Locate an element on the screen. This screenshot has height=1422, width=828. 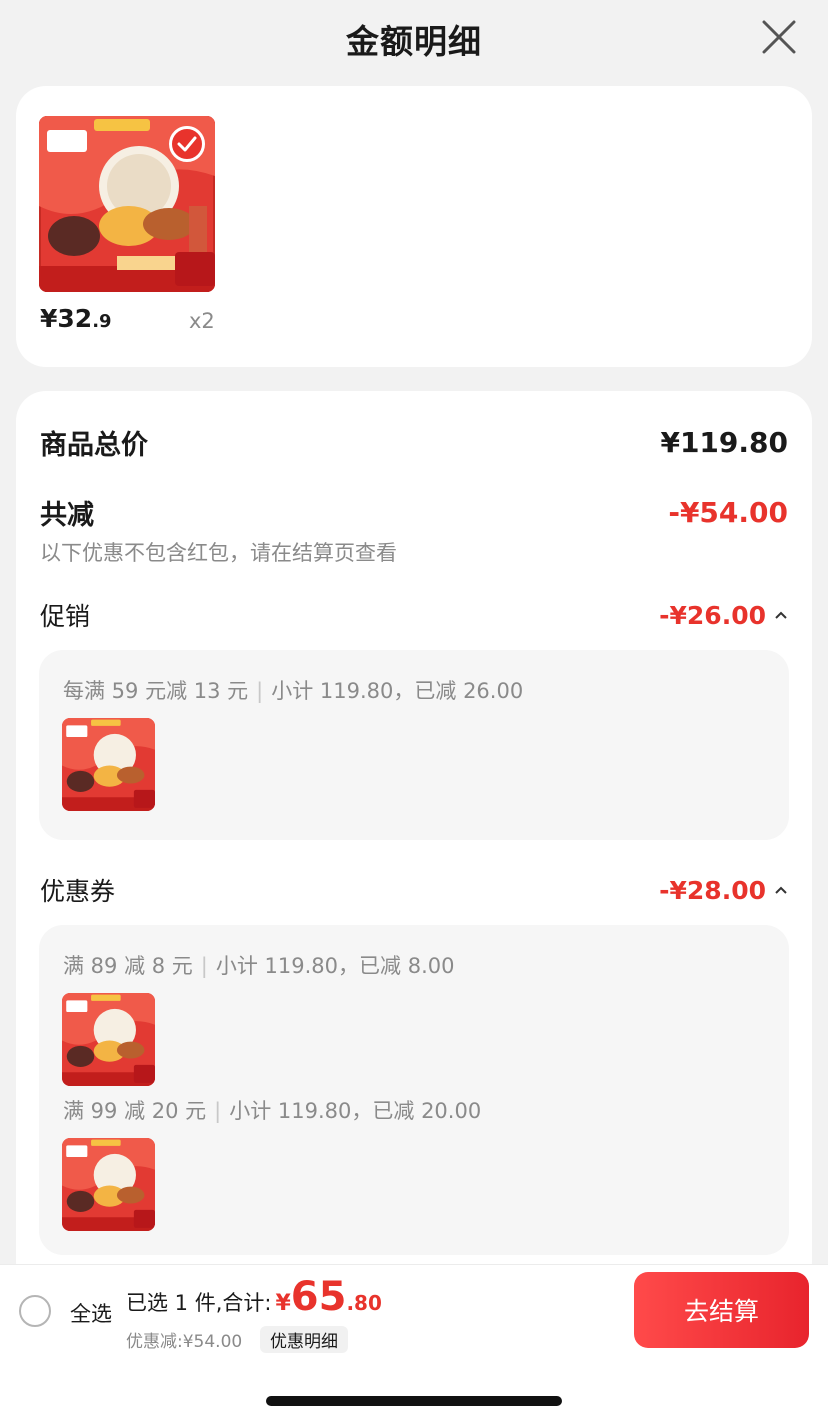
modal-header: 金额明细 is located at coordinates (414, 39).